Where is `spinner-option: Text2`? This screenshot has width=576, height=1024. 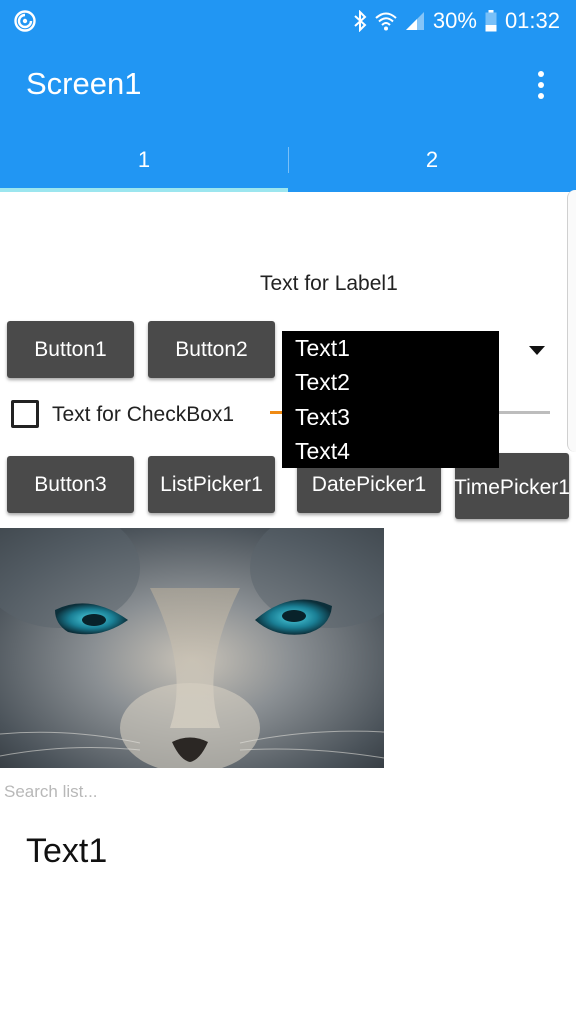 spinner-option: Text2 is located at coordinates (390, 382).